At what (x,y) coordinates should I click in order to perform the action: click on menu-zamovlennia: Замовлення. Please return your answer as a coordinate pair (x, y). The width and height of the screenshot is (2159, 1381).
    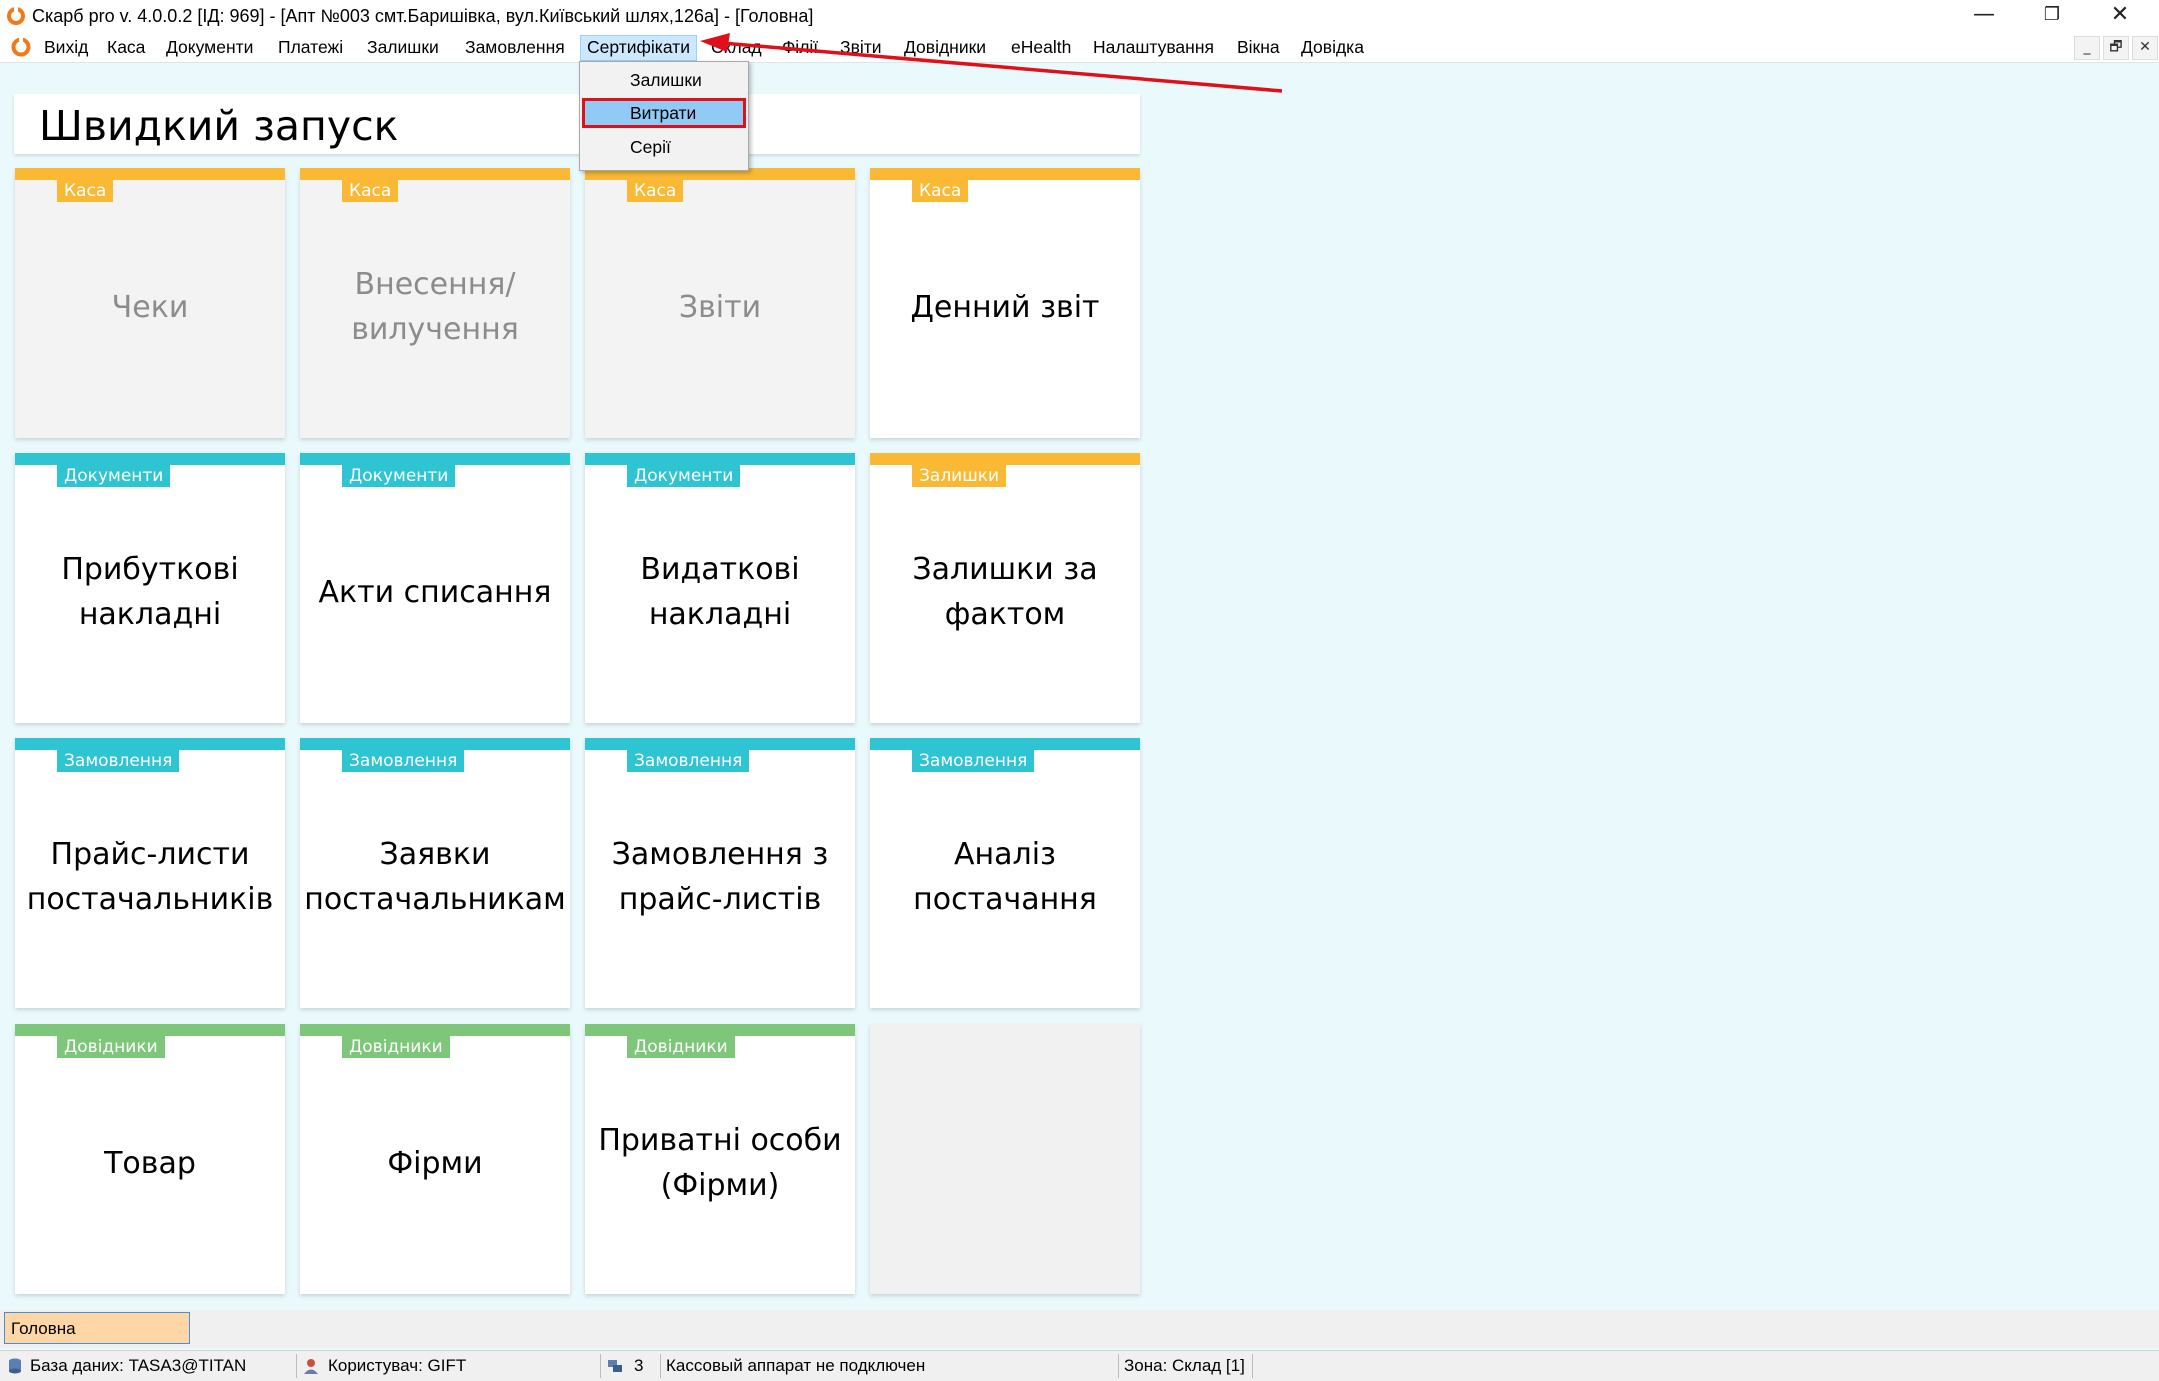
    Looking at the image, I should click on (515, 47).